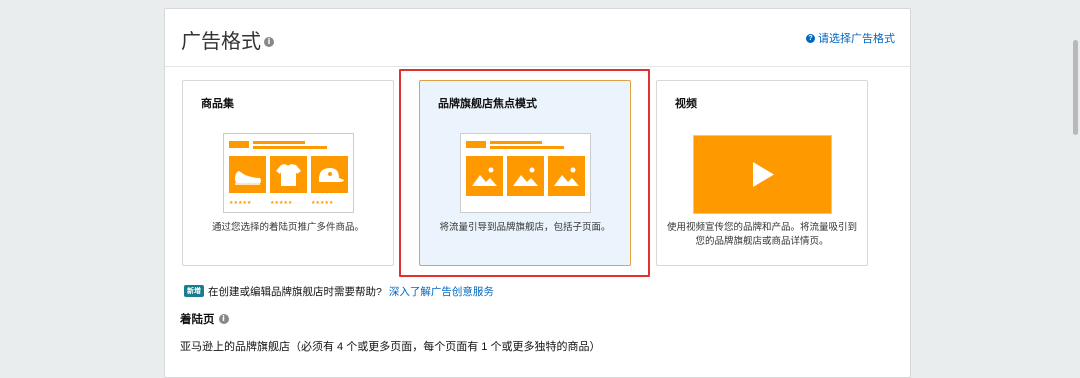 The image size is (1080, 378). What do you see at coordinates (295, 292) in the screenshot?
I see `help-question: 在创建或编辑品牌旗舰店时需要帮助?` at bounding box center [295, 292].